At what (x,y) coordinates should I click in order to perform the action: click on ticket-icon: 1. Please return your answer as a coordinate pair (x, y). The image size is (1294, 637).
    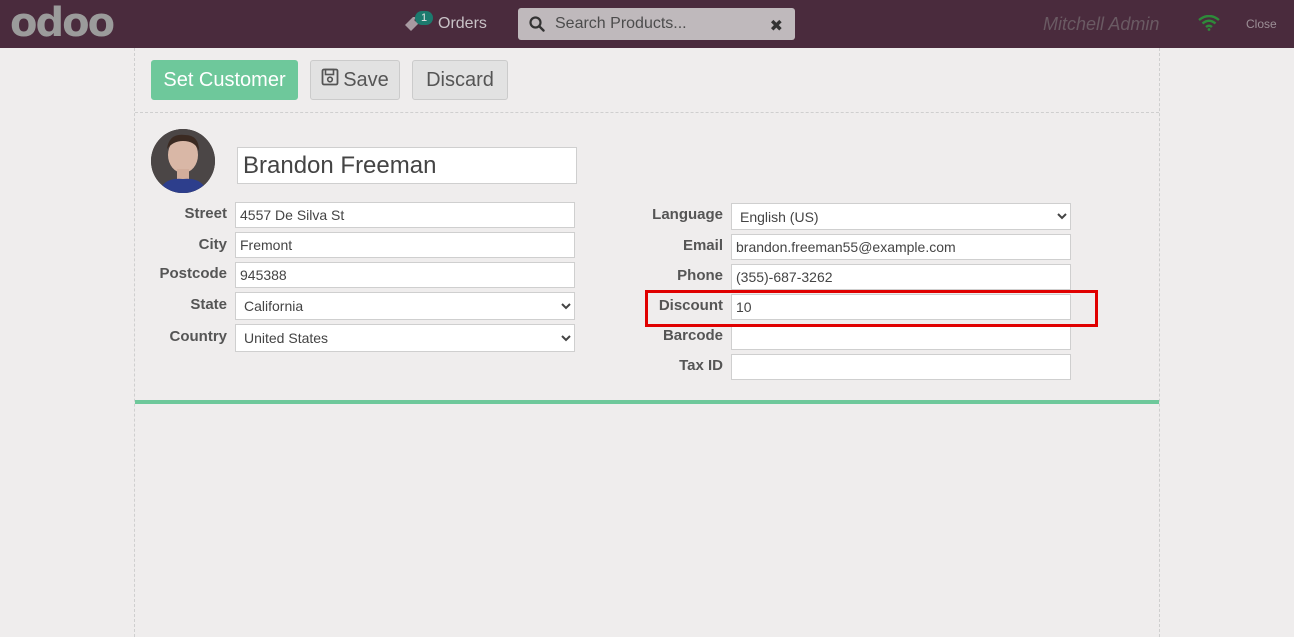
    Looking at the image, I should click on (418, 23).